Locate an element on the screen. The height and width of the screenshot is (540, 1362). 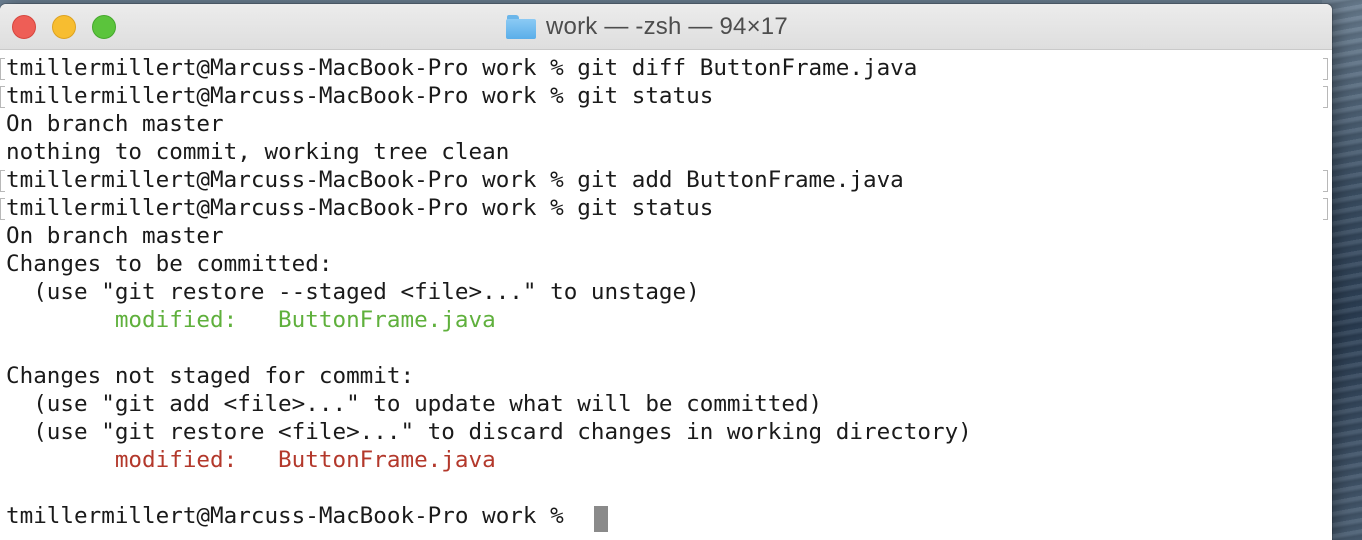
staged-modified-line: modified: ButtonFrame.java is located at coordinates (251, 320).